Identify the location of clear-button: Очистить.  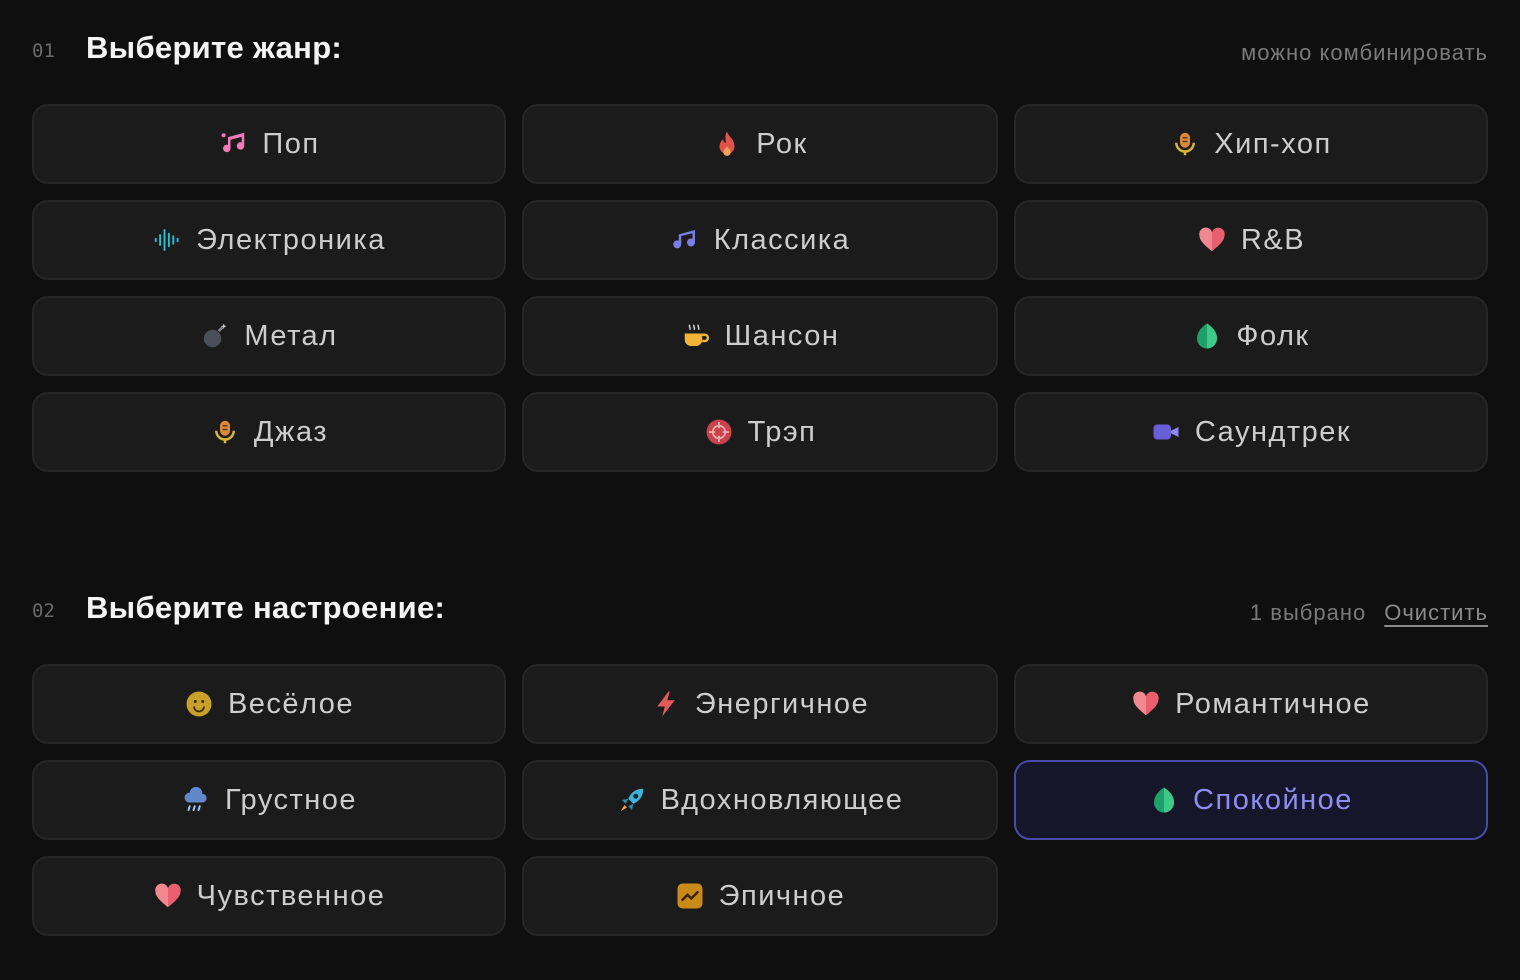
(1436, 613).